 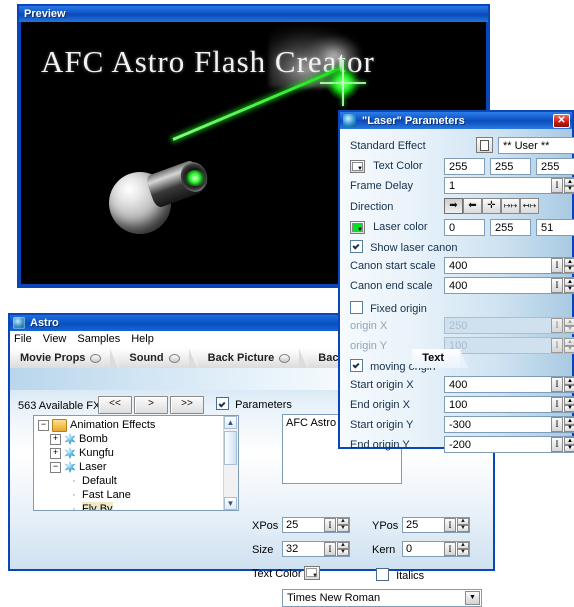 I want to click on tab-movie-props: Movie Props, so click(x=64, y=358).